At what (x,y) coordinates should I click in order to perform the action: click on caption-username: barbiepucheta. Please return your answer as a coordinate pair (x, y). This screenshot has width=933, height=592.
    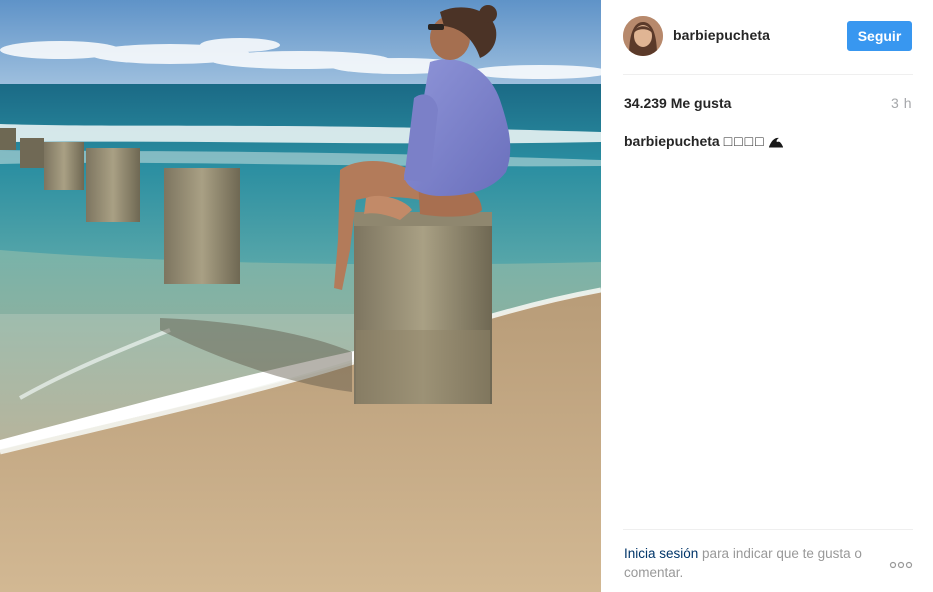
    Looking at the image, I should click on (672, 141).